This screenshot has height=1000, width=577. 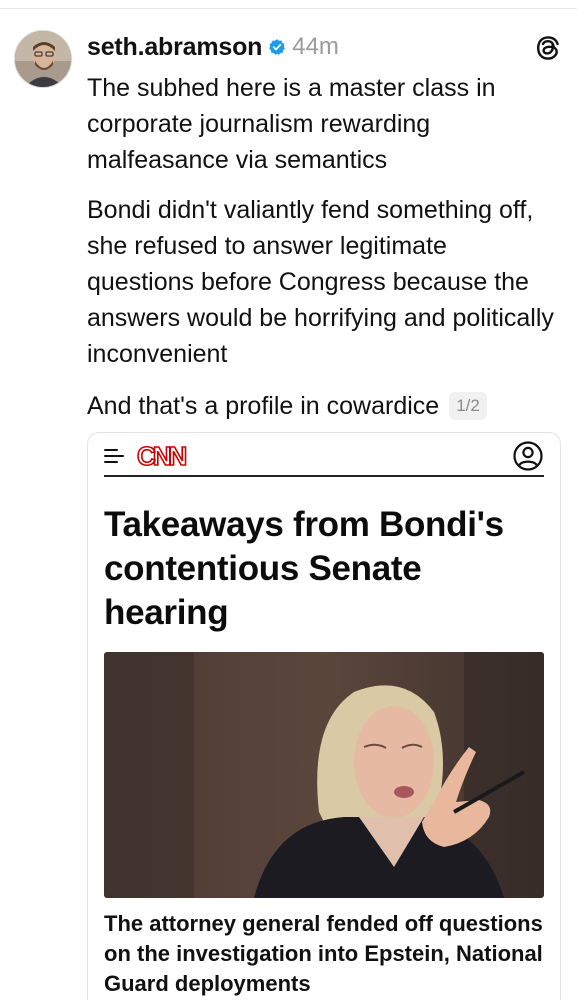 What do you see at coordinates (277, 47) in the screenshot?
I see `verified-badge-icon` at bounding box center [277, 47].